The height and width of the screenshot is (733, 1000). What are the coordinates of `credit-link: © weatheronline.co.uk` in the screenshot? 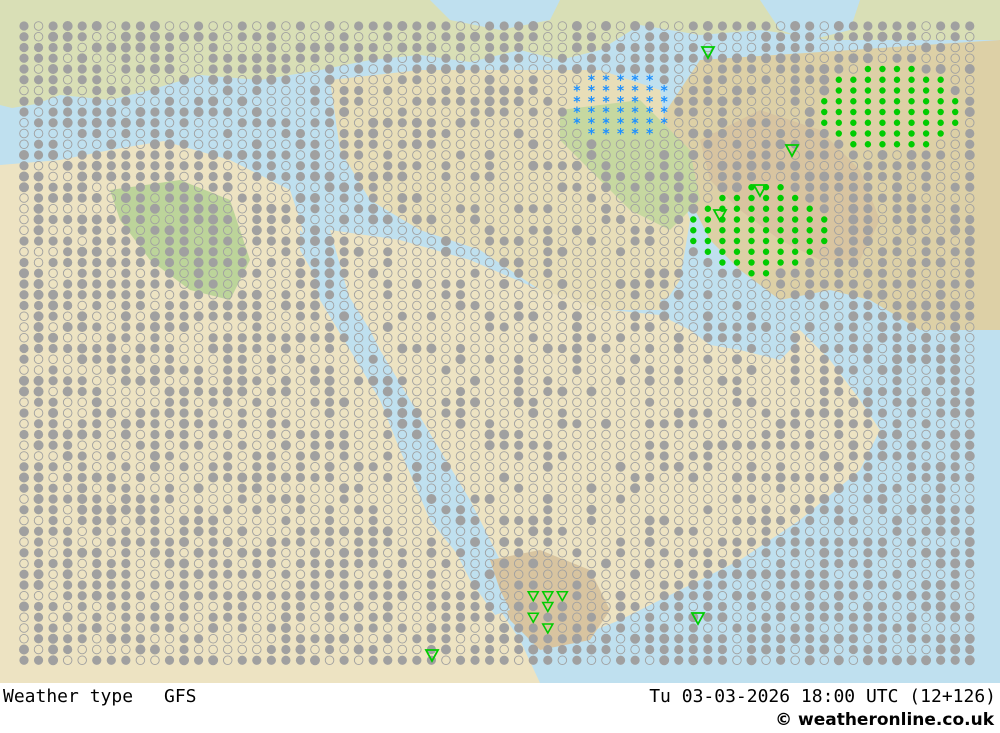 It's located at (884, 720).